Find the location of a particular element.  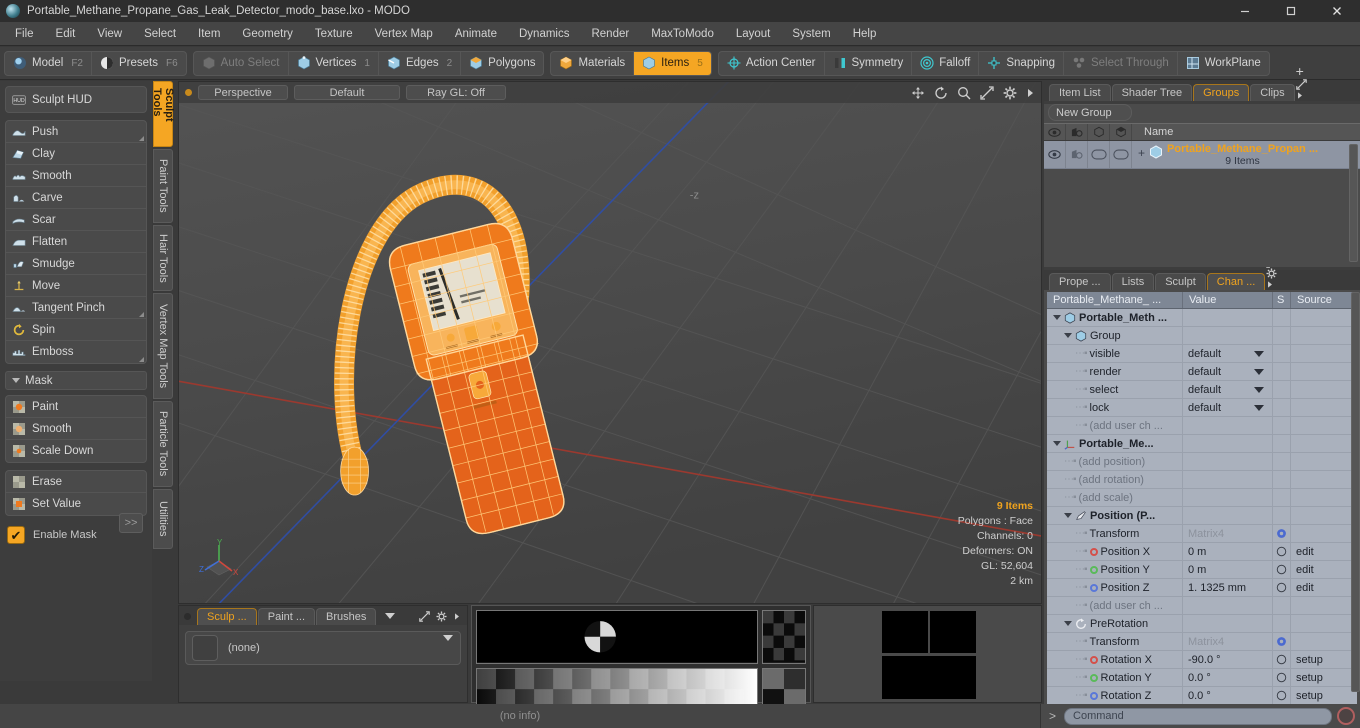

menu-help: Help is located at coordinates (865, 34).